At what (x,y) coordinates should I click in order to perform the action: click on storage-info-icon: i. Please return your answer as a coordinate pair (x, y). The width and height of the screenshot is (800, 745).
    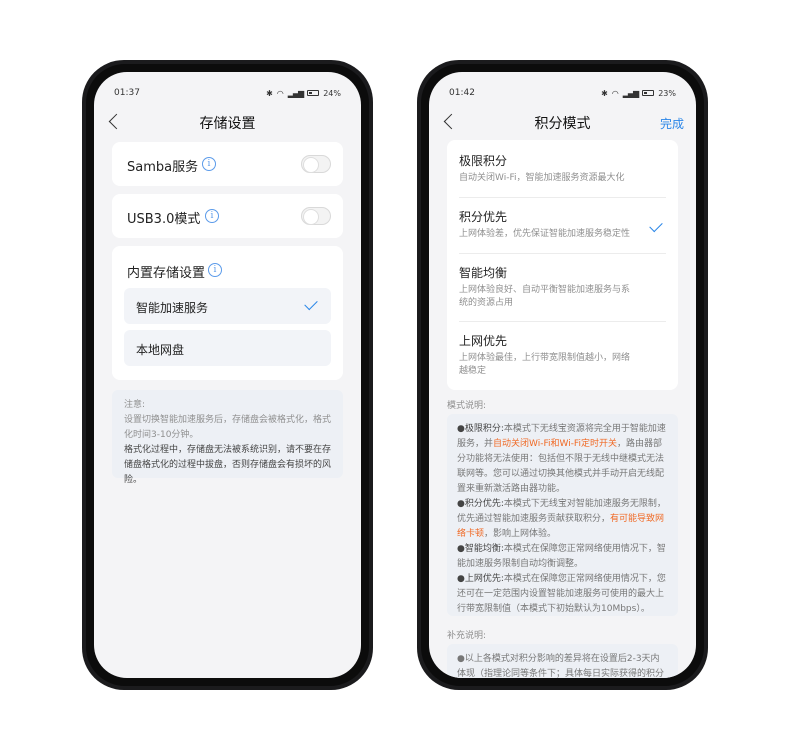
    Looking at the image, I should click on (215, 270).